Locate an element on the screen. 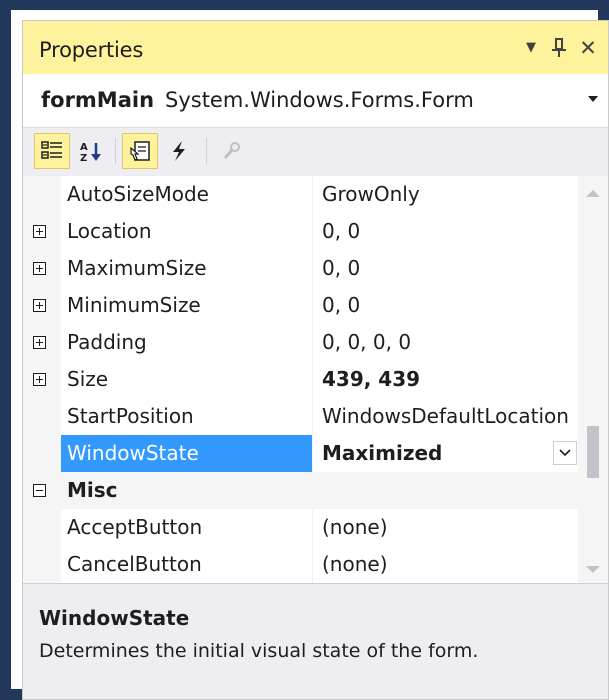  panel-title: Properties is located at coordinates (91, 50).